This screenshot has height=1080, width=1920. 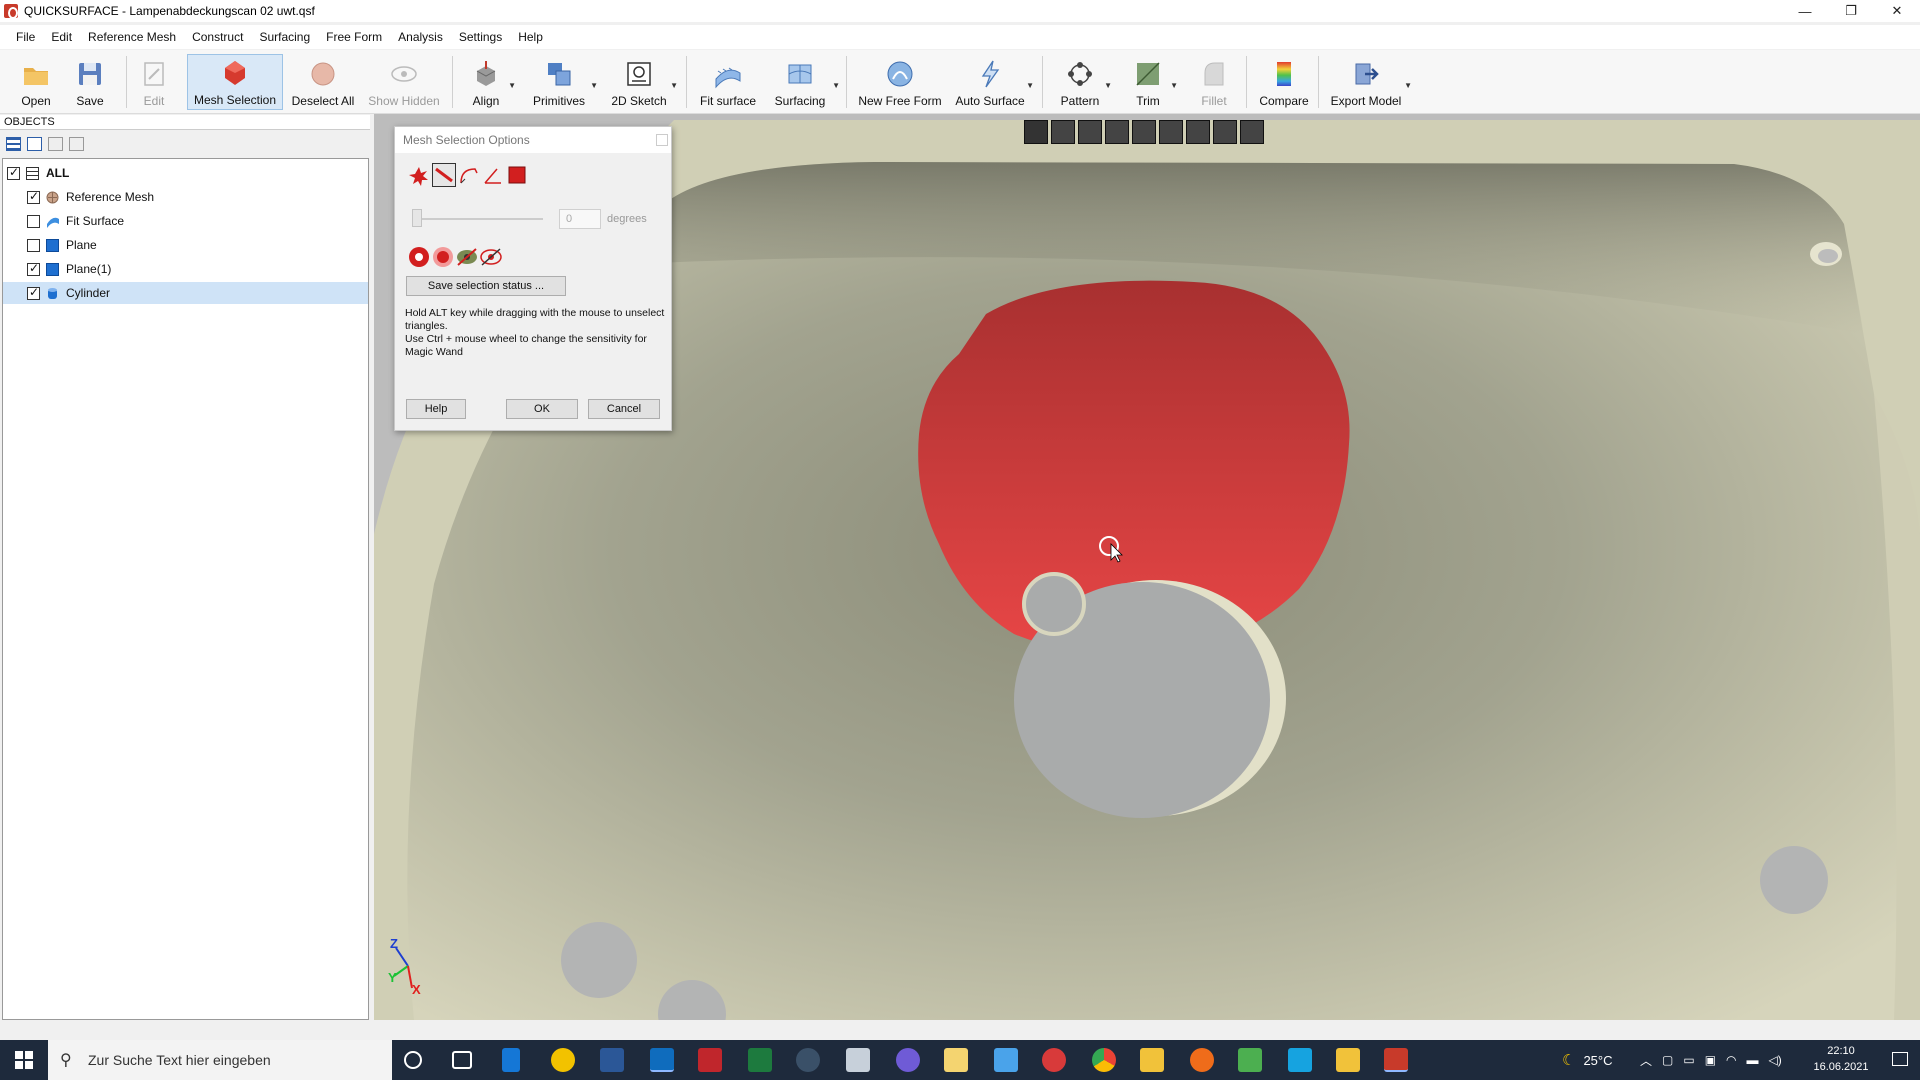 I want to click on clock: 22:10 16.06.2021, so click(x=1841, y=1059).